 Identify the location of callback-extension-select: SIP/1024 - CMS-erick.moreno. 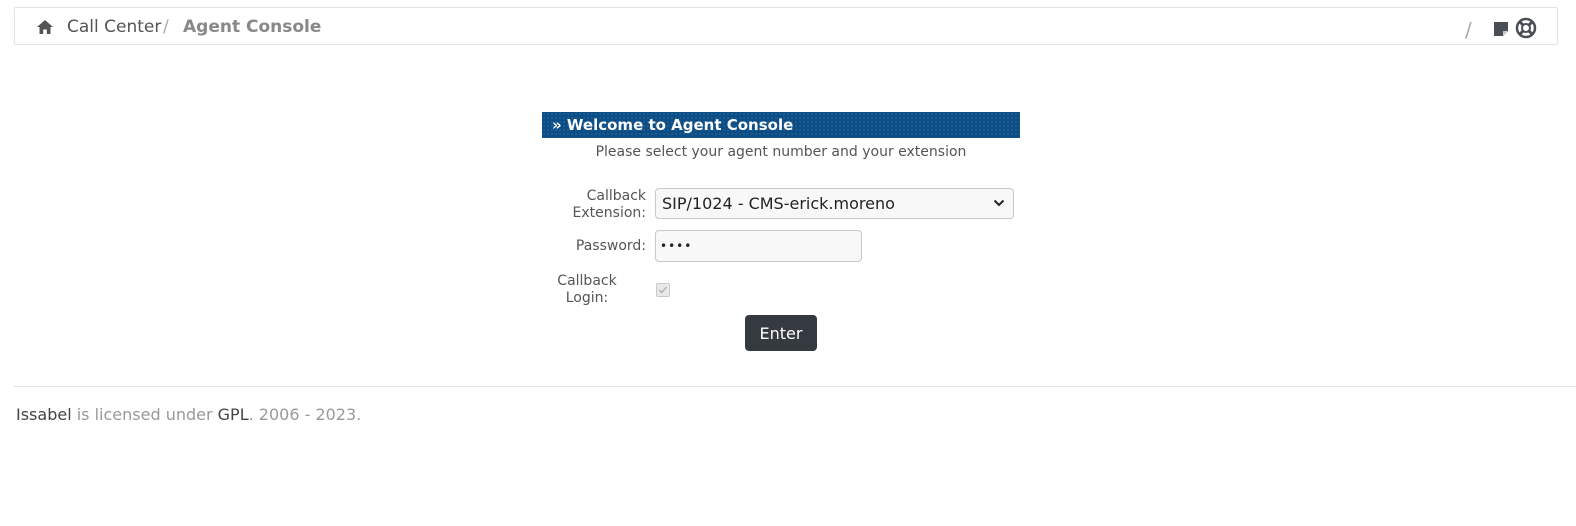
(834, 203).